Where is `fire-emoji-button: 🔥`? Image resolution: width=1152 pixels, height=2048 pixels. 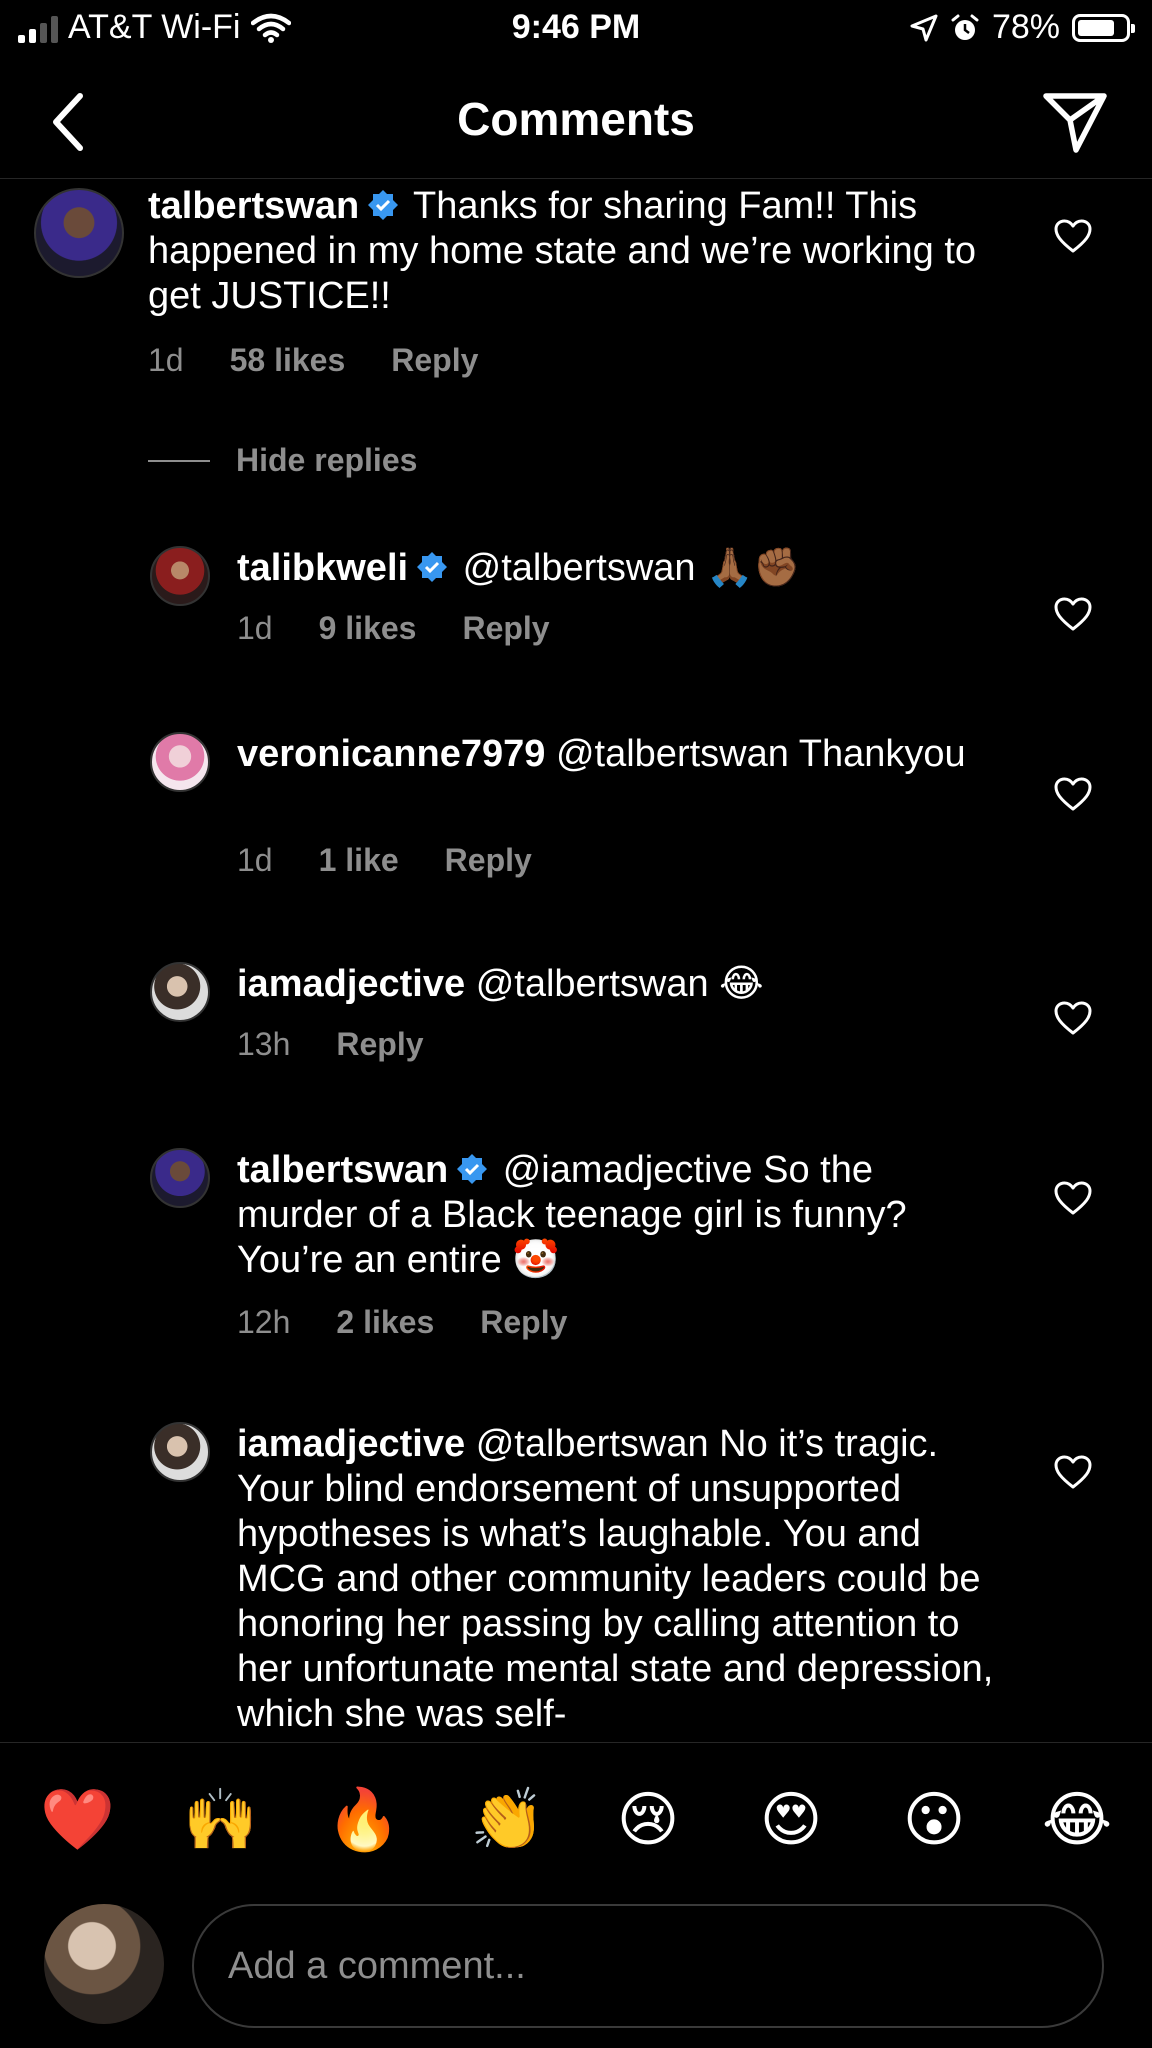
fire-emoji-button: 🔥 is located at coordinates (363, 1820).